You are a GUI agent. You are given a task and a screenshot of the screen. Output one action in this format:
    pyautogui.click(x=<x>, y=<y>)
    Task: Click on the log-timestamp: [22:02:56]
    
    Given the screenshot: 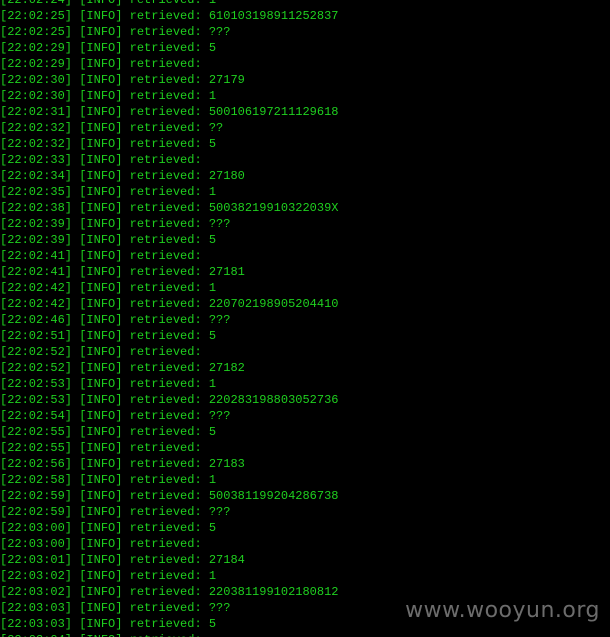 What is the action you would take?
    pyautogui.click(x=36, y=464)
    